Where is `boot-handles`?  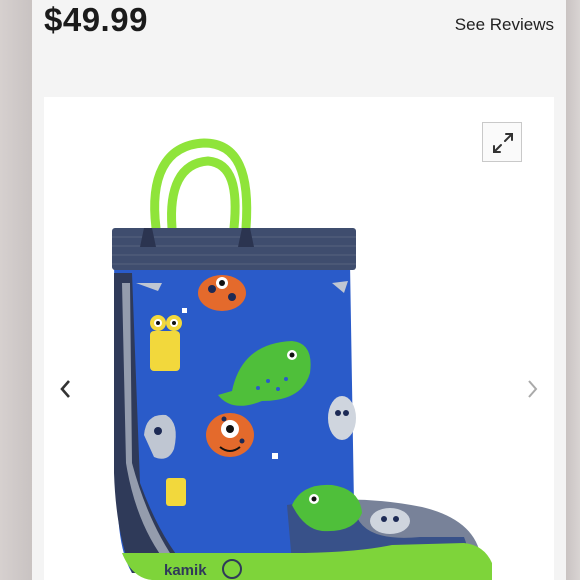
boot-handles is located at coordinates (201, 185).